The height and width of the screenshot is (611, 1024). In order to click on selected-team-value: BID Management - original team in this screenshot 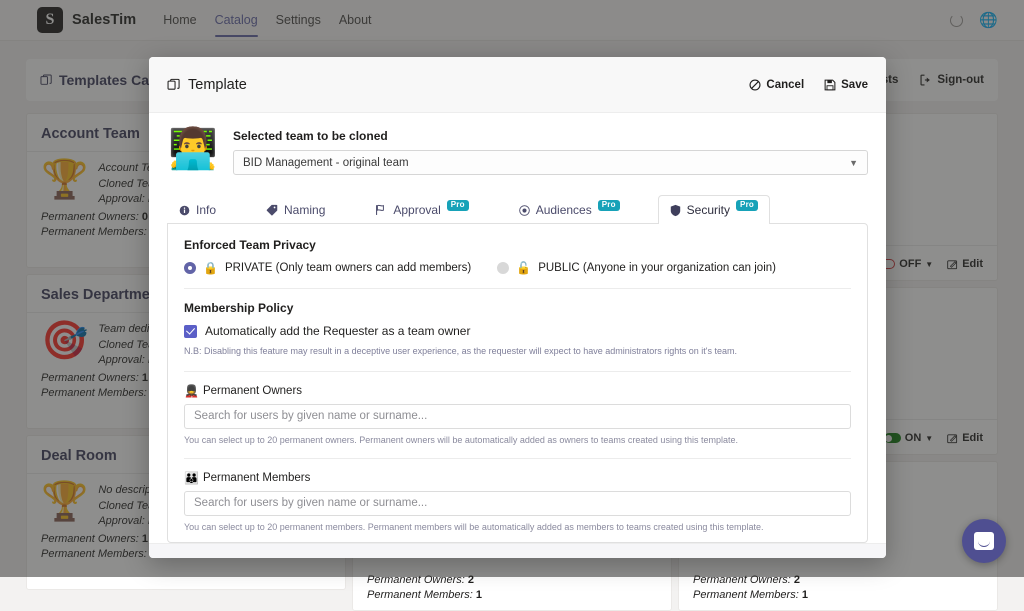, I will do `click(326, 162)`.